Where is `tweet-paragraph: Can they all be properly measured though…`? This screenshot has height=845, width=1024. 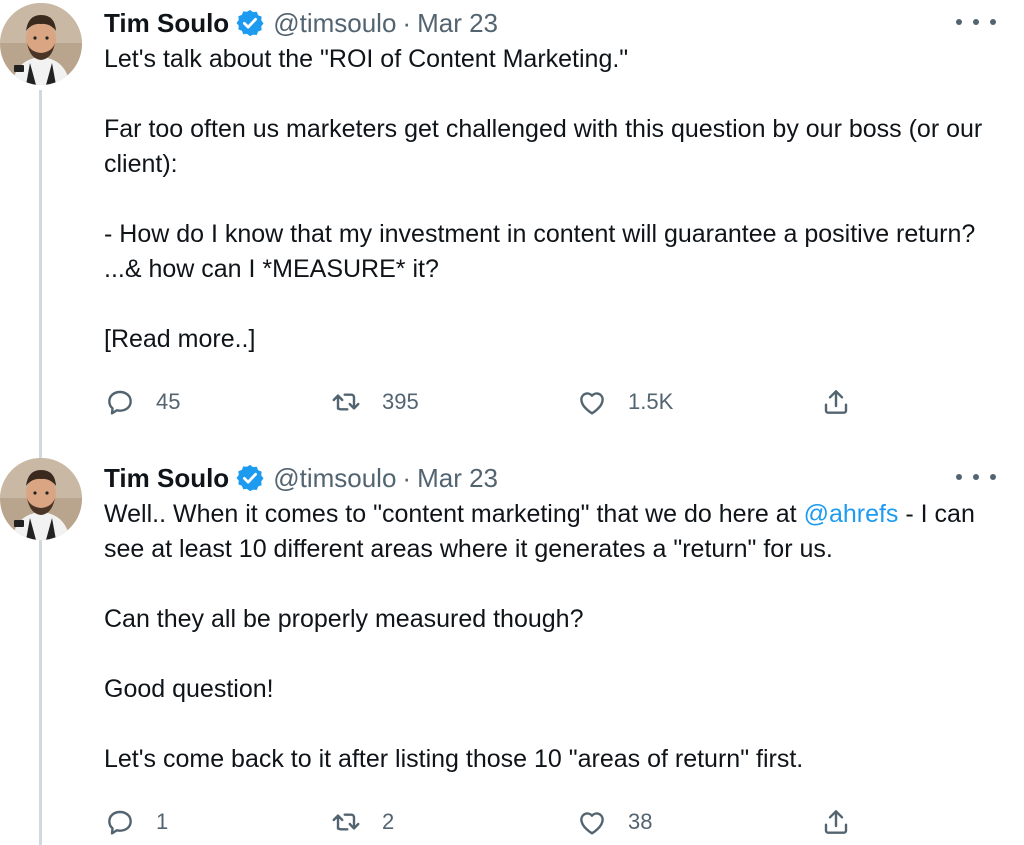
tweet-paragraph: Can they all be properly measured though… is located at coordinates (344, 619).